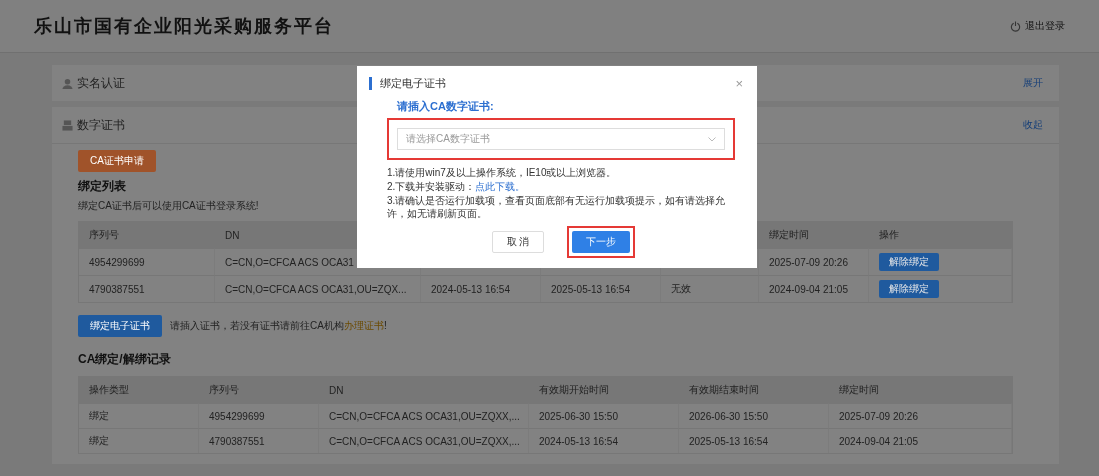  Describe the element at coordinates (117, 161) in the screenshot. I see `apply-button: CA证书申请` at that location.